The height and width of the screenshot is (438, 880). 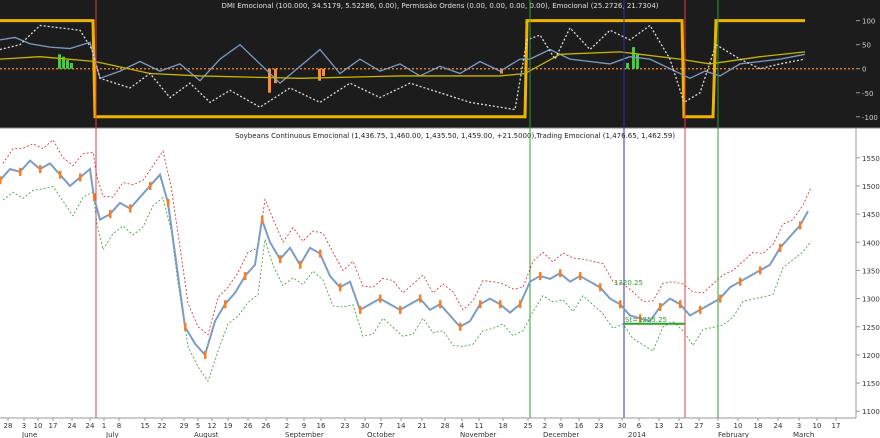 What do you see at coordinates (401, 426) in the screenshot?
I see `x-day-label: 14` at bounding box center [401, 426].